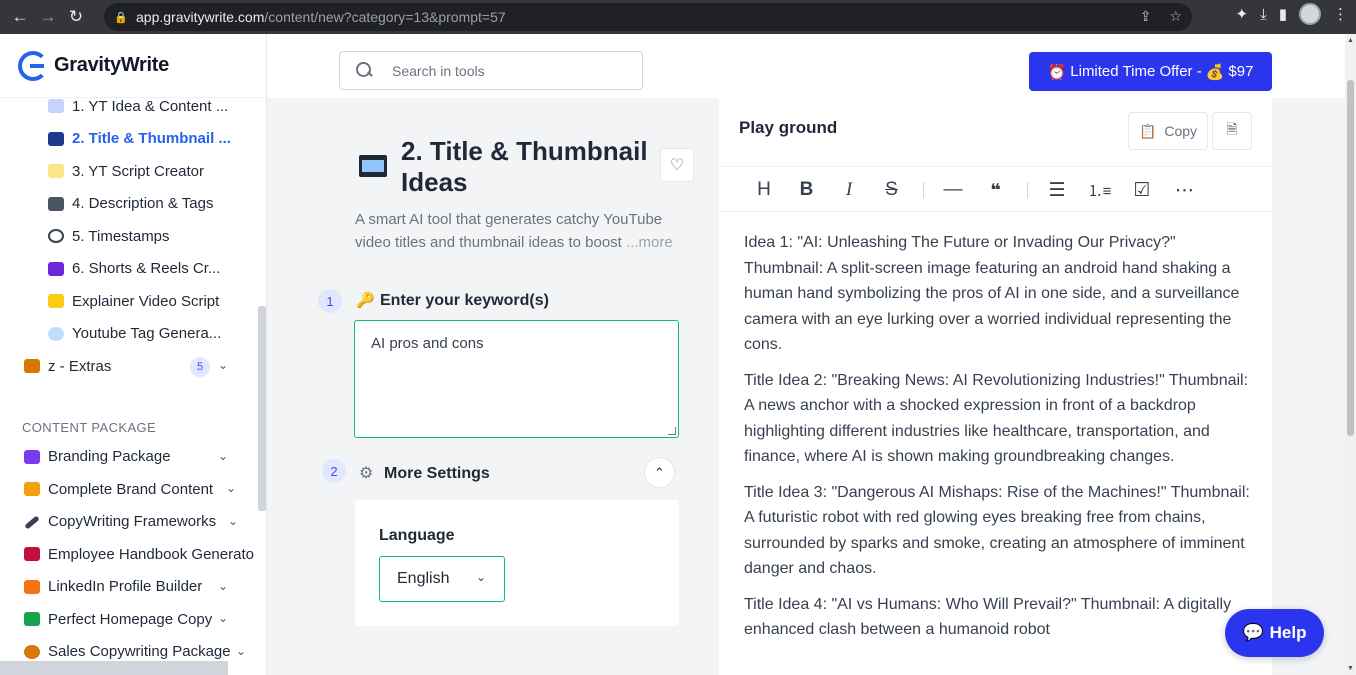  I want to click on sidebar-horizontal-scrollbar, so click(114, 668).